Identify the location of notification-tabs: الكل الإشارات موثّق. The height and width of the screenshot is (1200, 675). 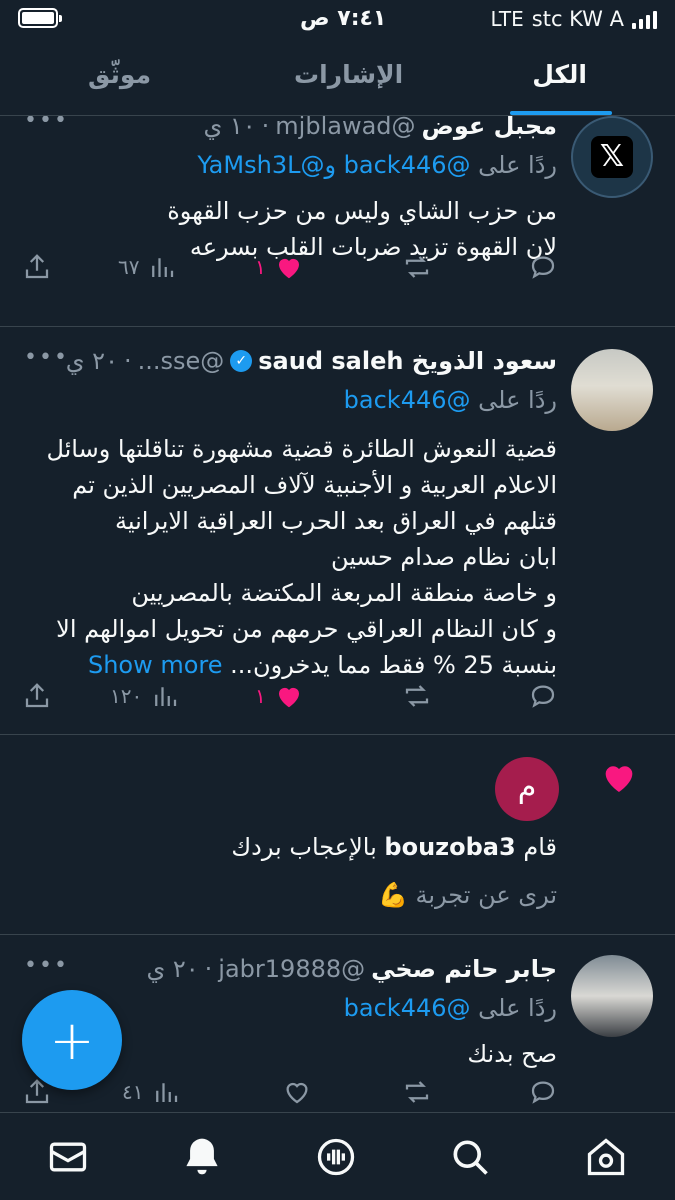
(337, 81).